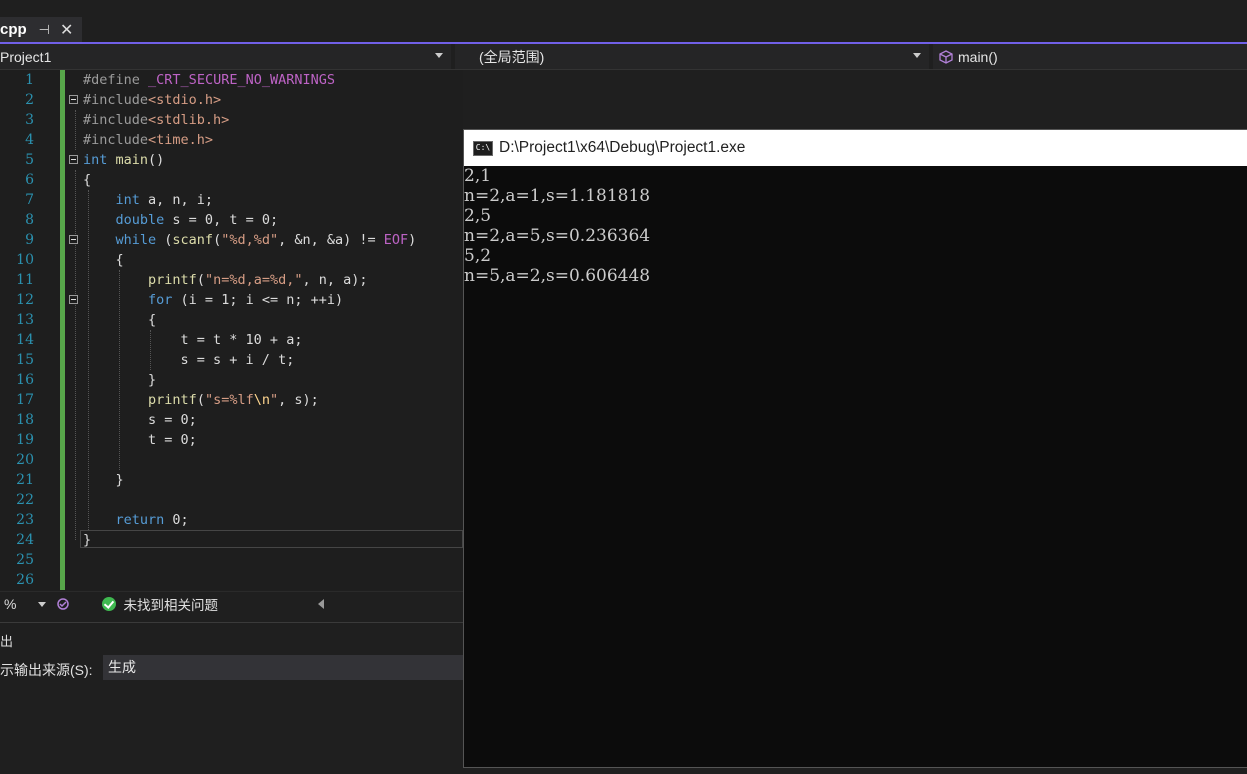  What do you see at coordinates (25, 460) in the screenshot?
I see `line-number: 20` at bounding box center [25, 460].